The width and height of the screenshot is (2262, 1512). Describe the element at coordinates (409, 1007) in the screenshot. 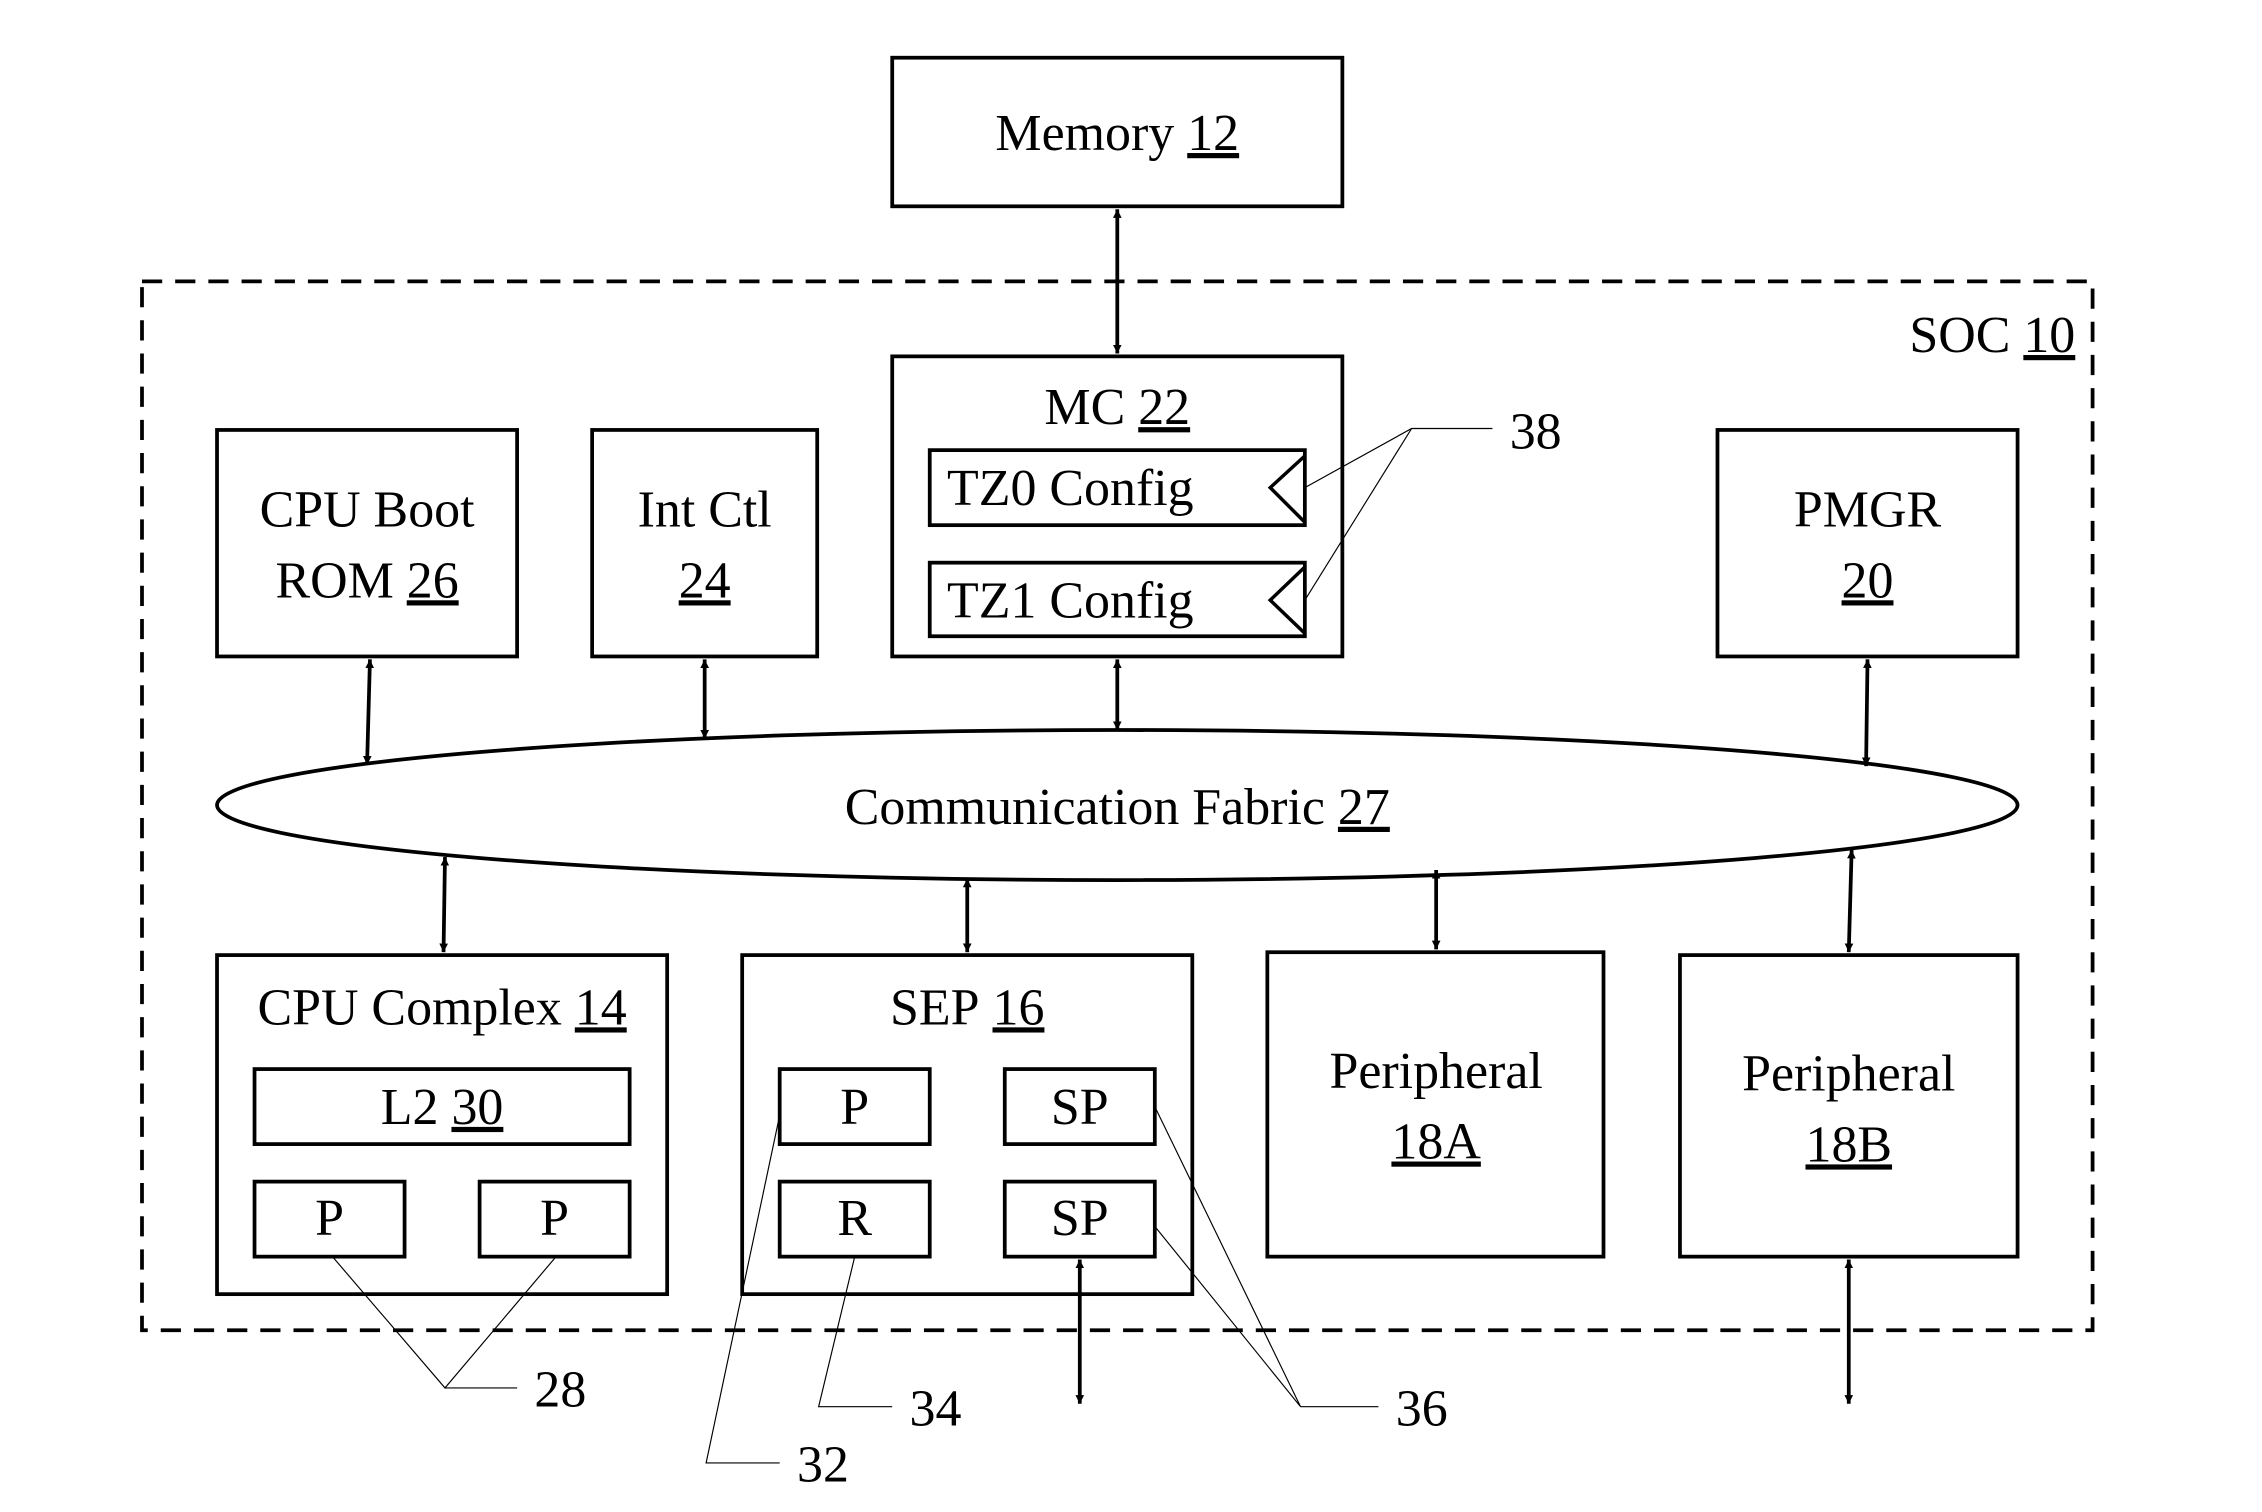

I see `cpu-complex-label: CPU Complex` at that location.